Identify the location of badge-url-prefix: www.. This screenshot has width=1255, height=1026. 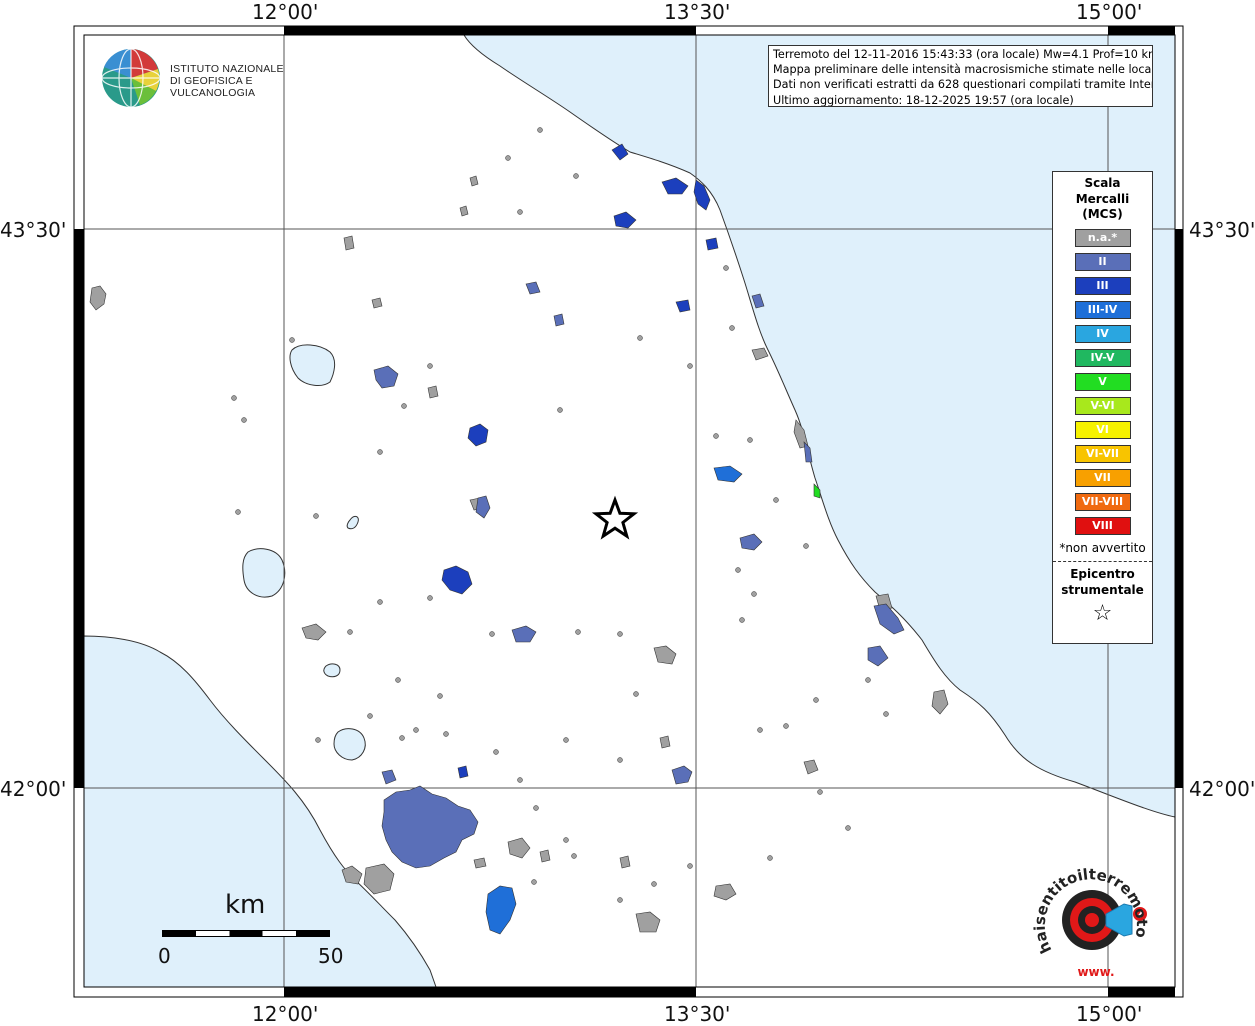
(1095, 972).